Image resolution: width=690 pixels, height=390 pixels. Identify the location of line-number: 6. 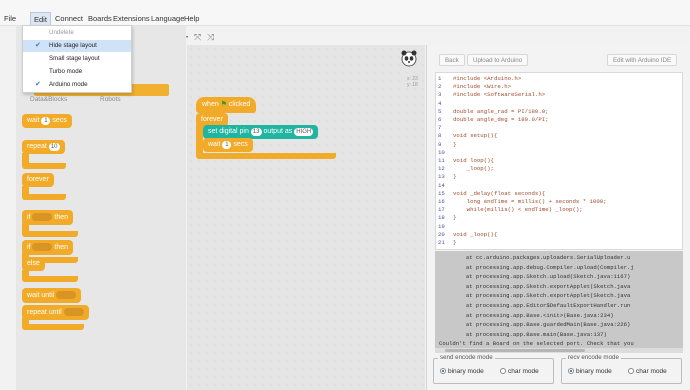
(440, 119).